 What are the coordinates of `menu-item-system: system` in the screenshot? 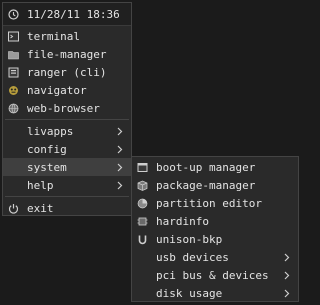 It's located at (67, 167).